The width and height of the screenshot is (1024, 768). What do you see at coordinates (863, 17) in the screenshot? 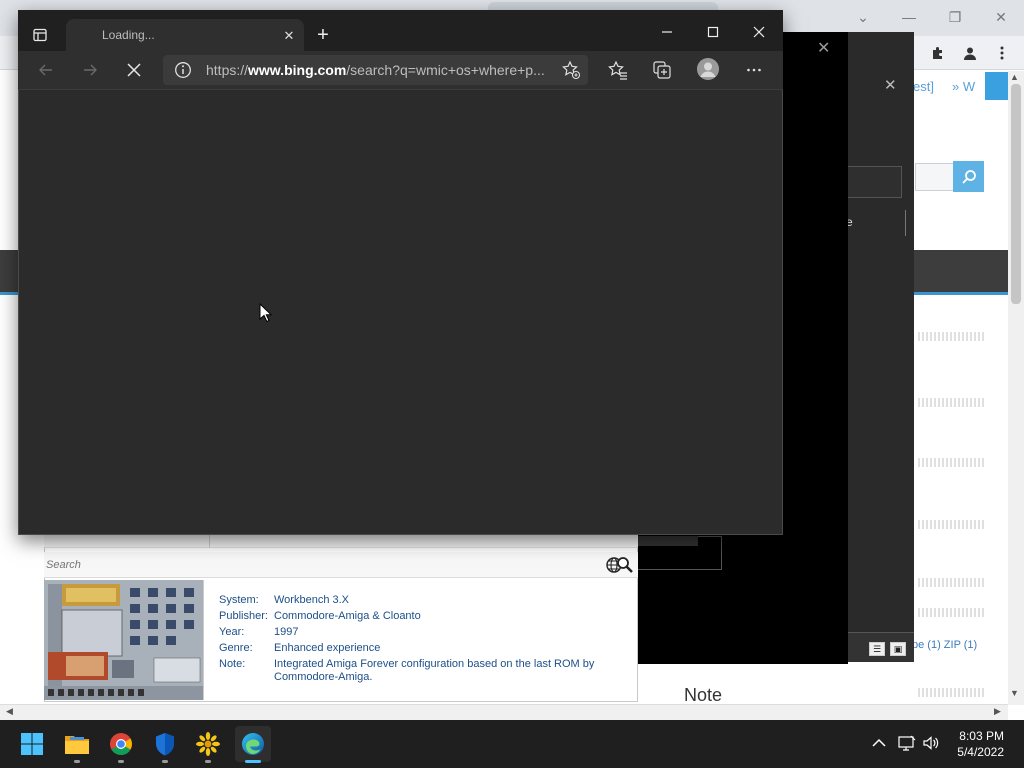
I see `bg-tab-list-icon: ⌄` at bounding box center [863, 17].